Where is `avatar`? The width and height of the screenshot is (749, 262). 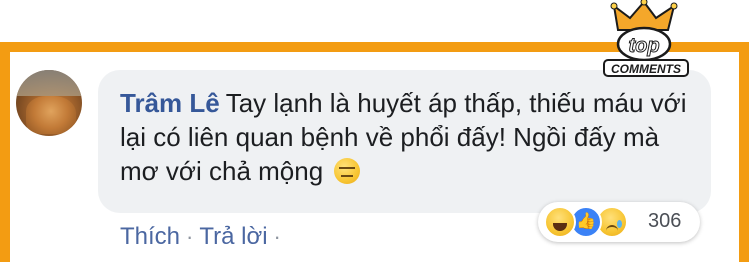
avatar is located at coordinates (49, 103).